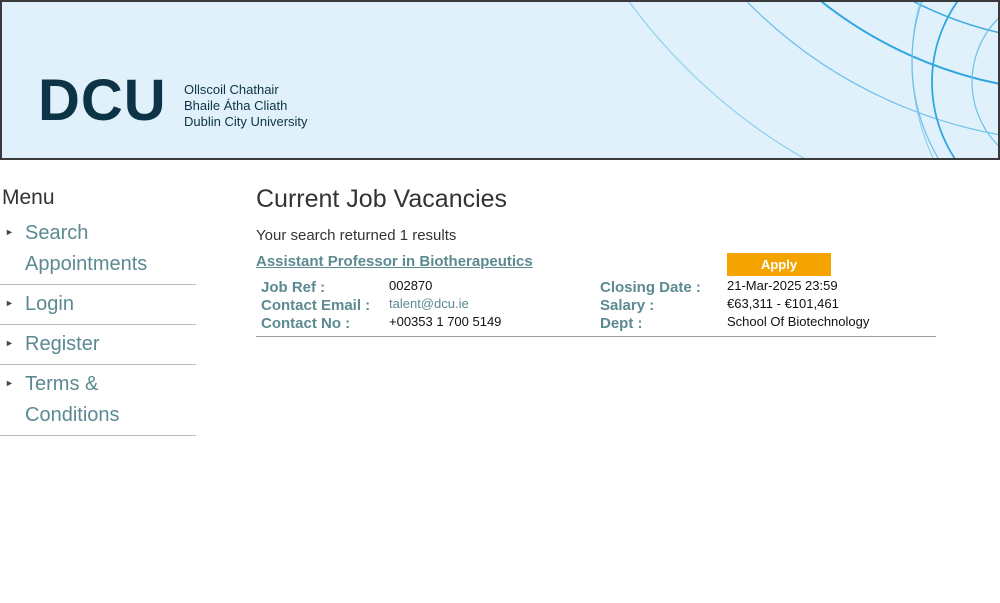 Image resolution: width=1000 pixels, height=603 pixels. What do you see at coordinates (356, 235) in the screenshot?
I see `results-count: Your search returned 1 results` at bounding box center [356, 235].